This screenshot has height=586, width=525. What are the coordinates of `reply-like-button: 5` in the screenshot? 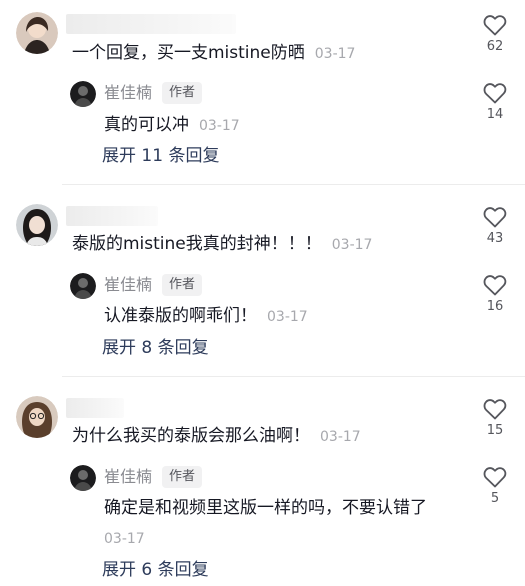 It's located at (495, 486).